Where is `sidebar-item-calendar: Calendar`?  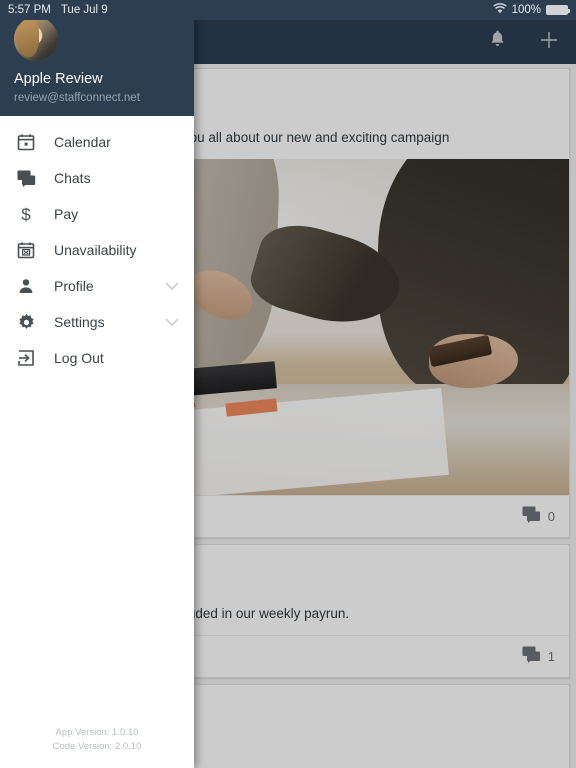
sidebar-item-calendar: Calendar is located at coordinates (97, 142).